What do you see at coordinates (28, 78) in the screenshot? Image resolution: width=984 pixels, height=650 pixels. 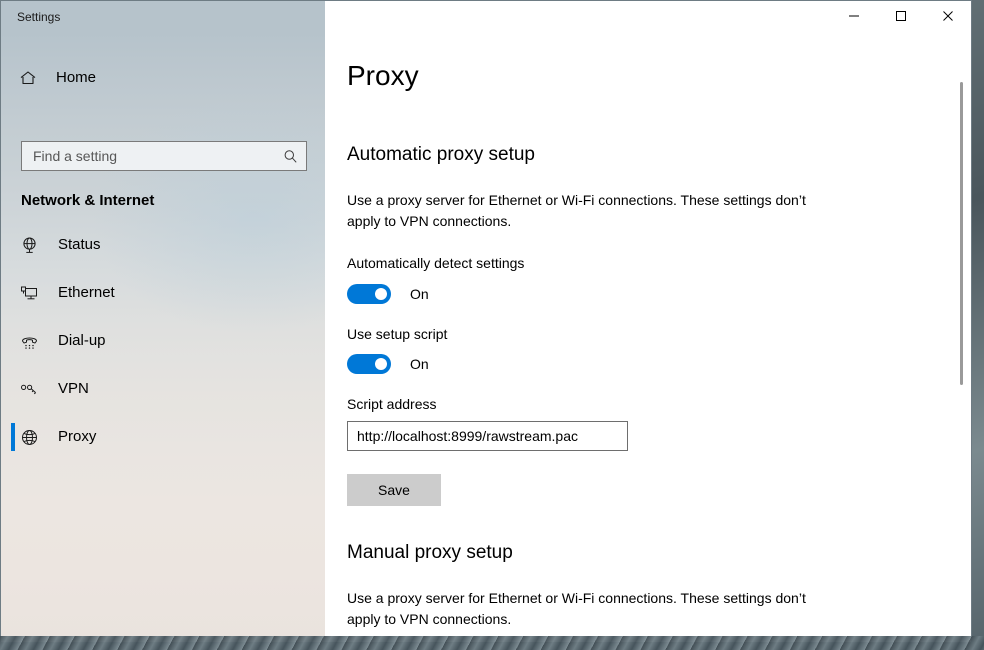 I see `home-icon` at bounding box center [28, 78].